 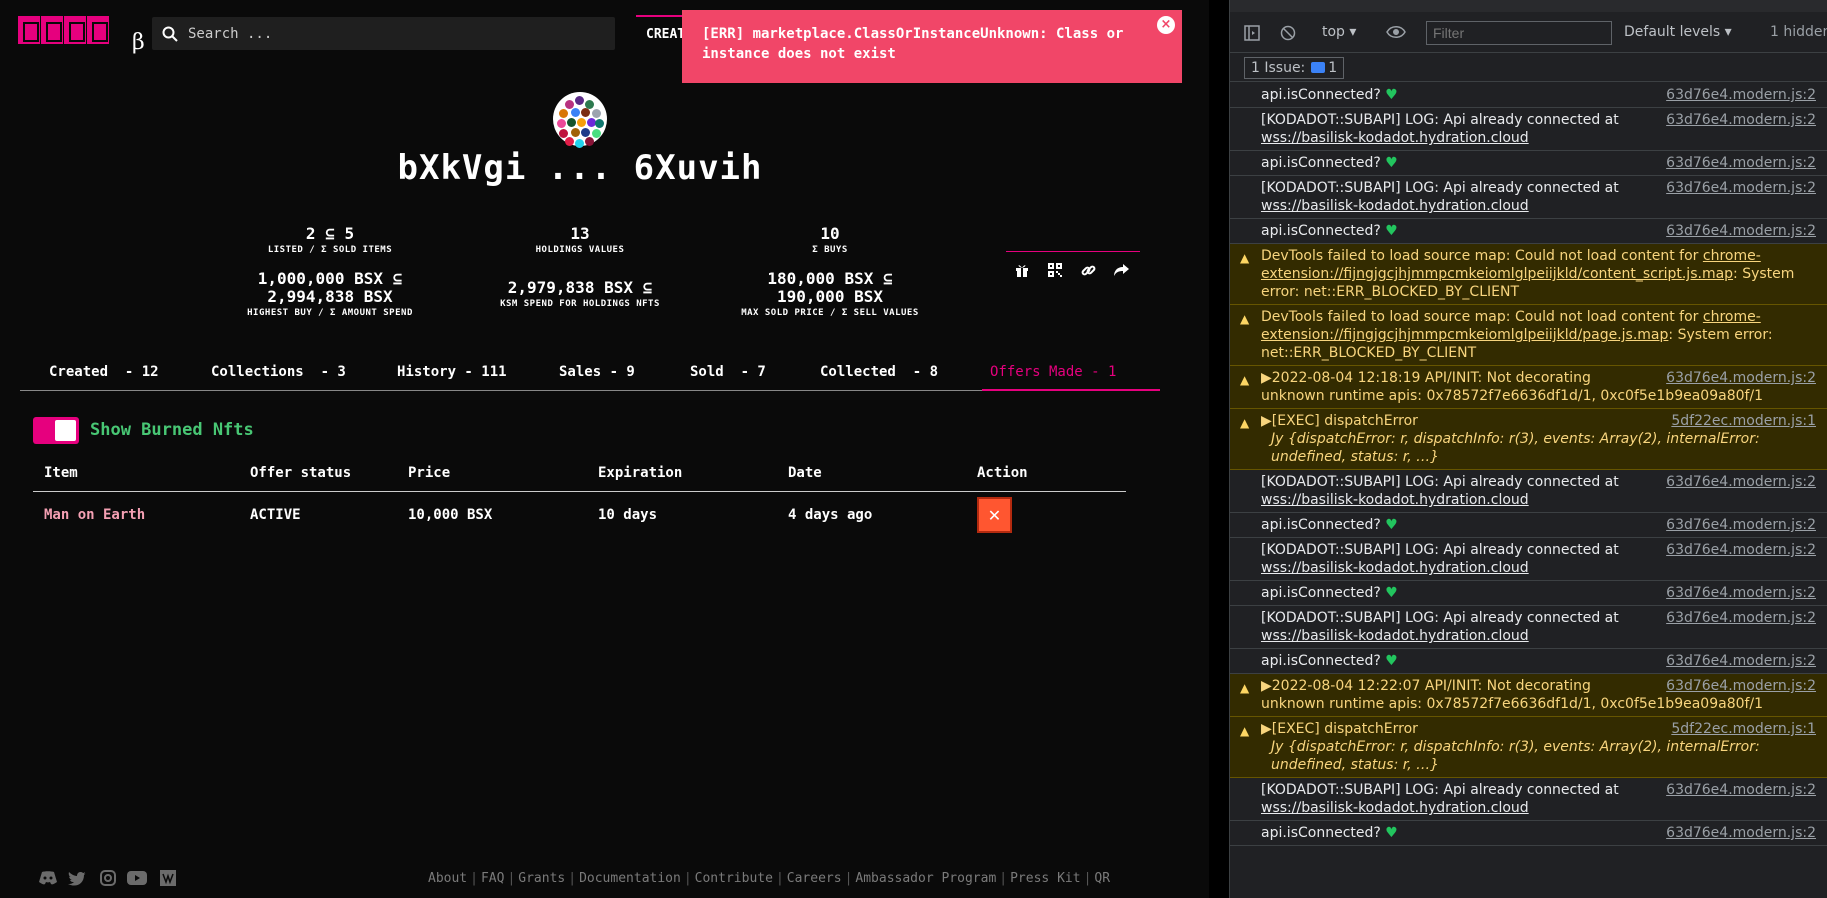 What do you see at coordinates (170, 34) in the screenshot?
I see `search-icon` at bounding box center [170, 34].